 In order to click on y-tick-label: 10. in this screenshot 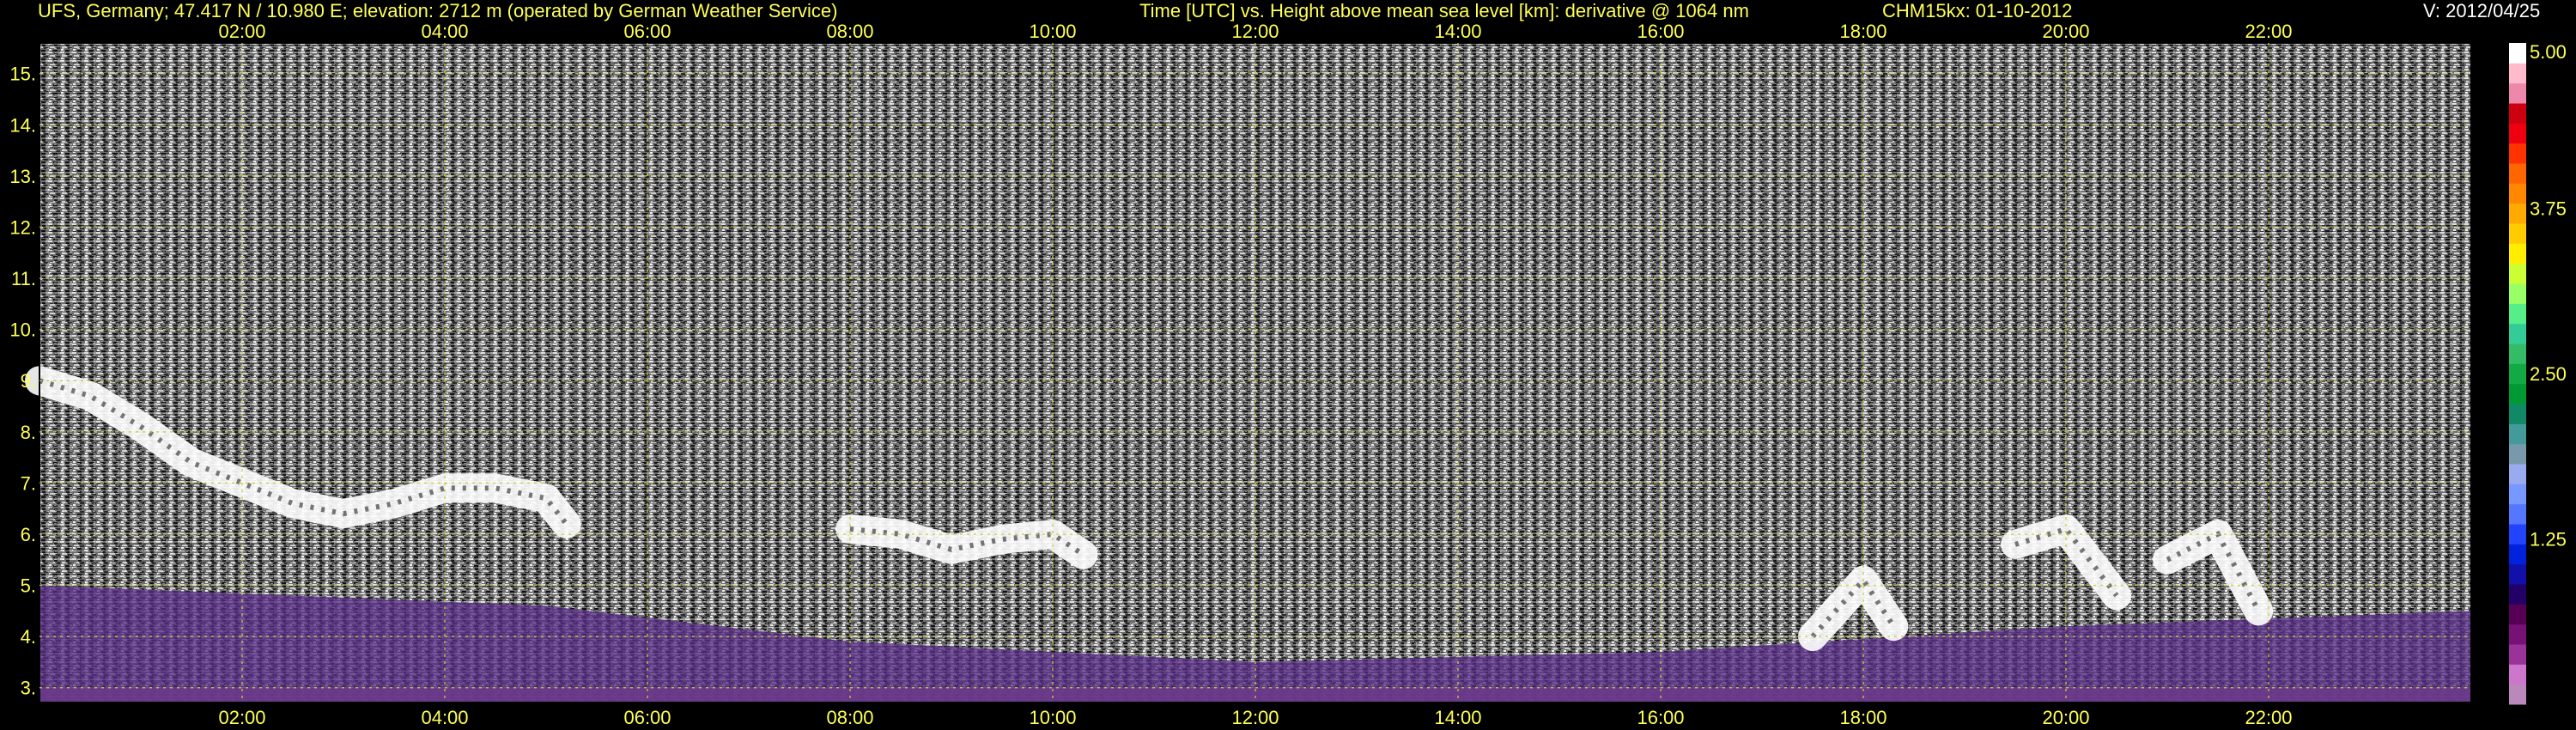, I will do `click(23, 330)`.